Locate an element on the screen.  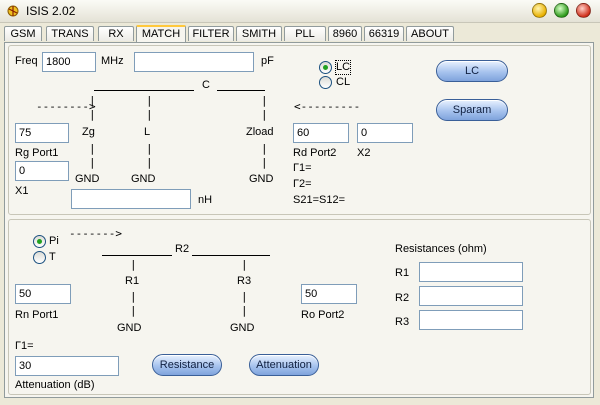
r3-label: R3 is located at coordinates (244, 281).